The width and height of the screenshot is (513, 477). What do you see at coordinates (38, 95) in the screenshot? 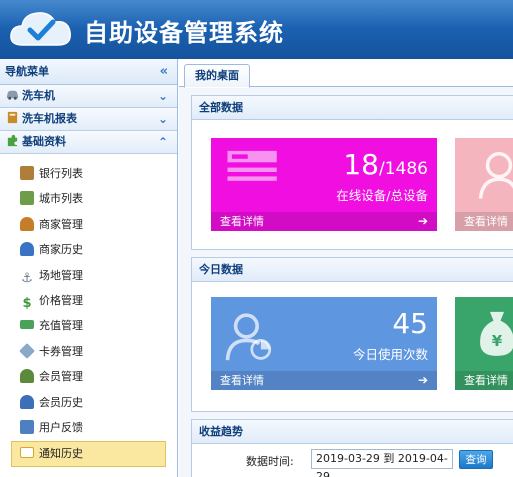
I see `sidebar-group-label: 洗车机` at bounding box center [38, 95].